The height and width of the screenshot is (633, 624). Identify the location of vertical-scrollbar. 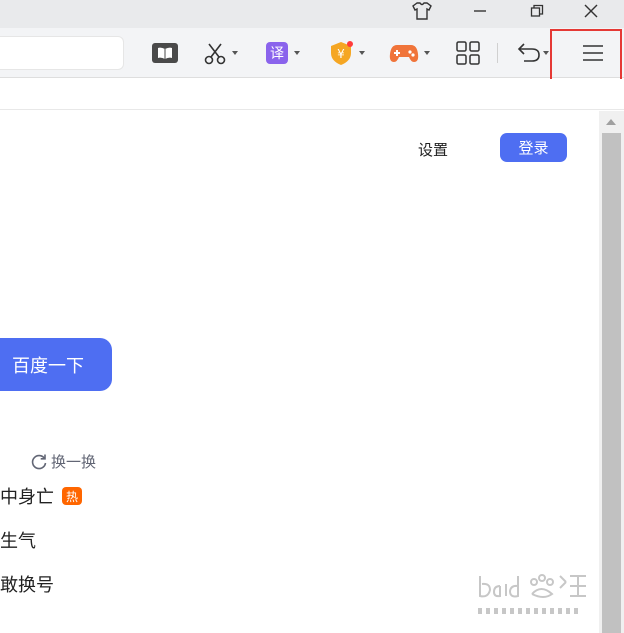
(611, 372).